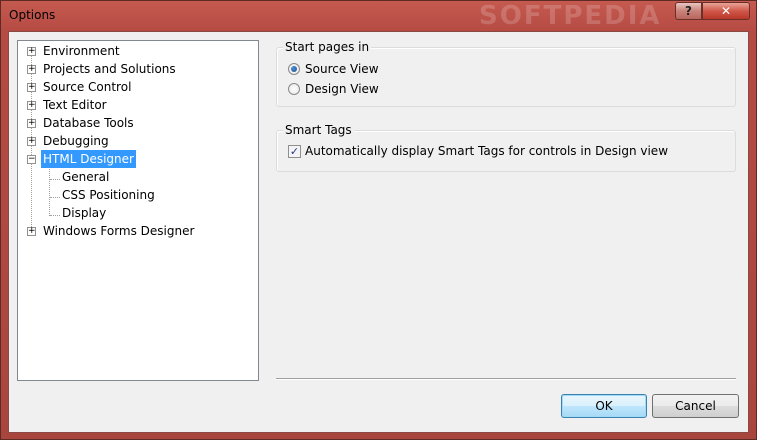  Describe the element at coordinates (76, 141) in the screenshot. I see `tree-item-label: Debugging` at that location.